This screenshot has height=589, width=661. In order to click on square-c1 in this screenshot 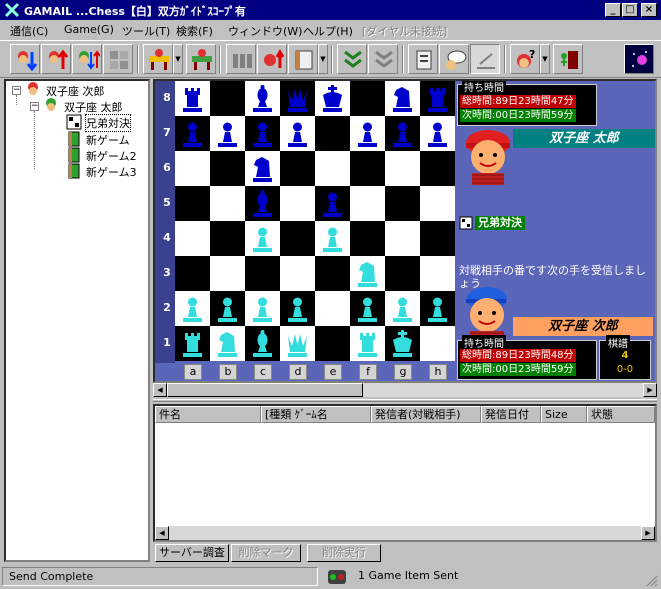, I will do `click(262, 343)`.